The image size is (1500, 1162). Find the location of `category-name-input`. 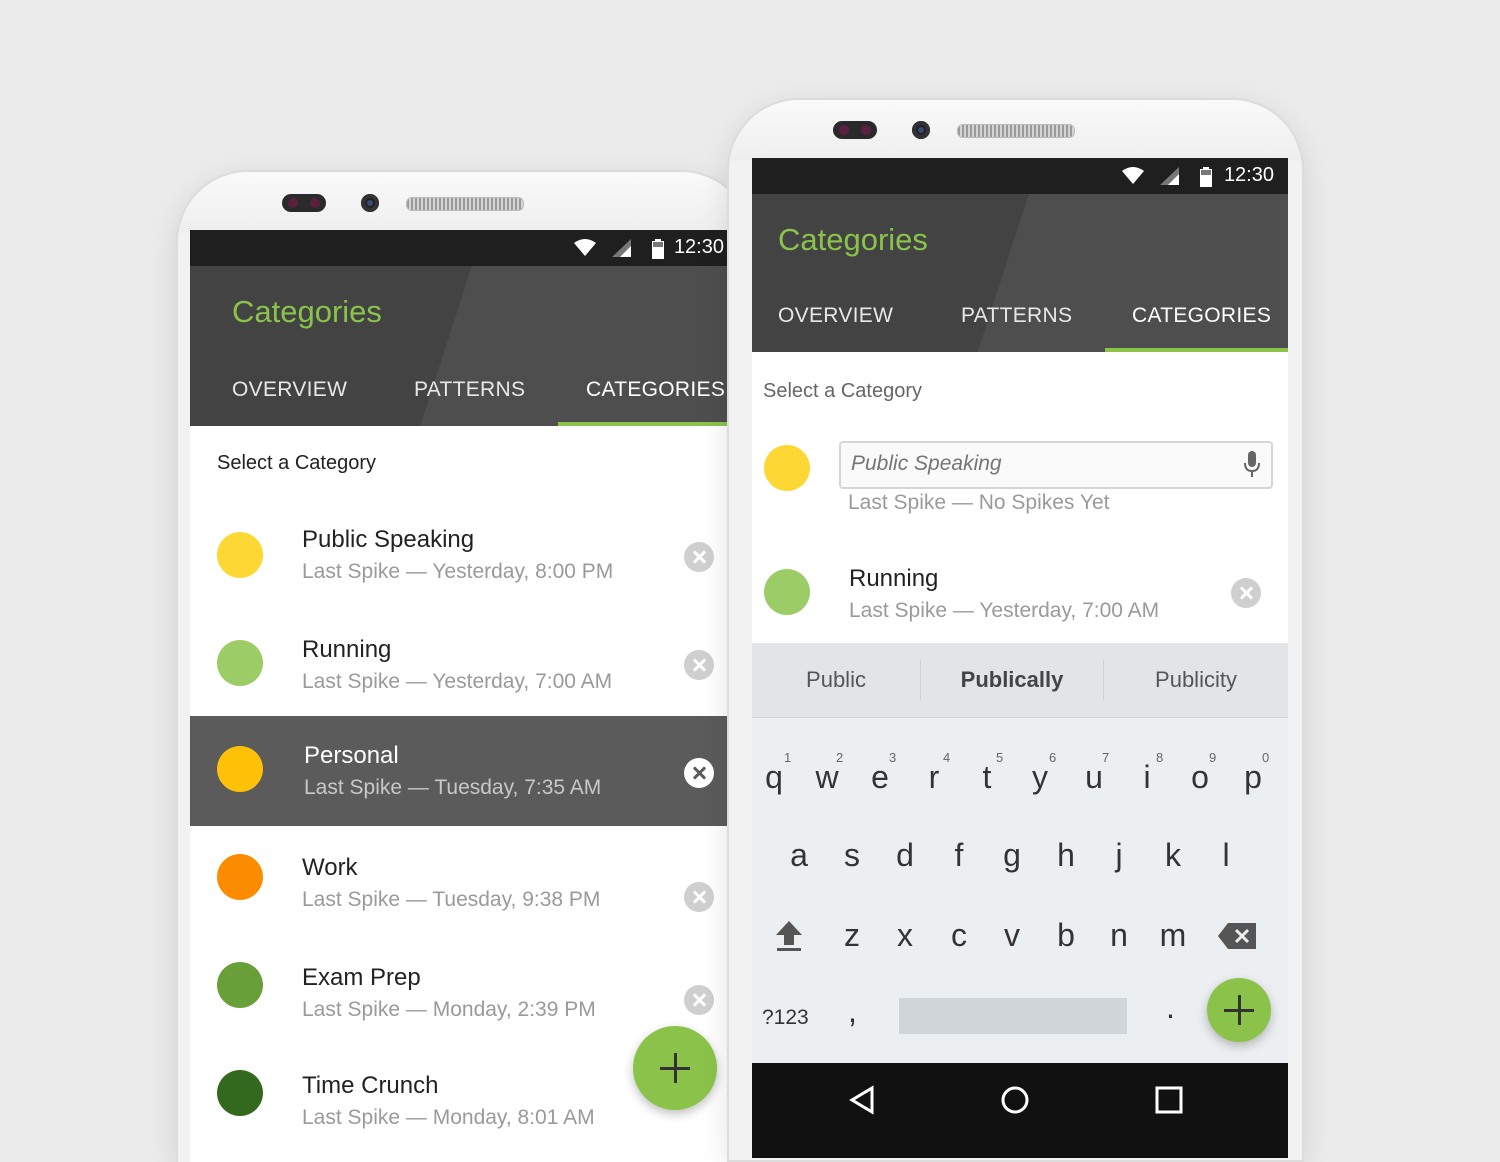

category-name-input is located at coordinates (1031, 464).